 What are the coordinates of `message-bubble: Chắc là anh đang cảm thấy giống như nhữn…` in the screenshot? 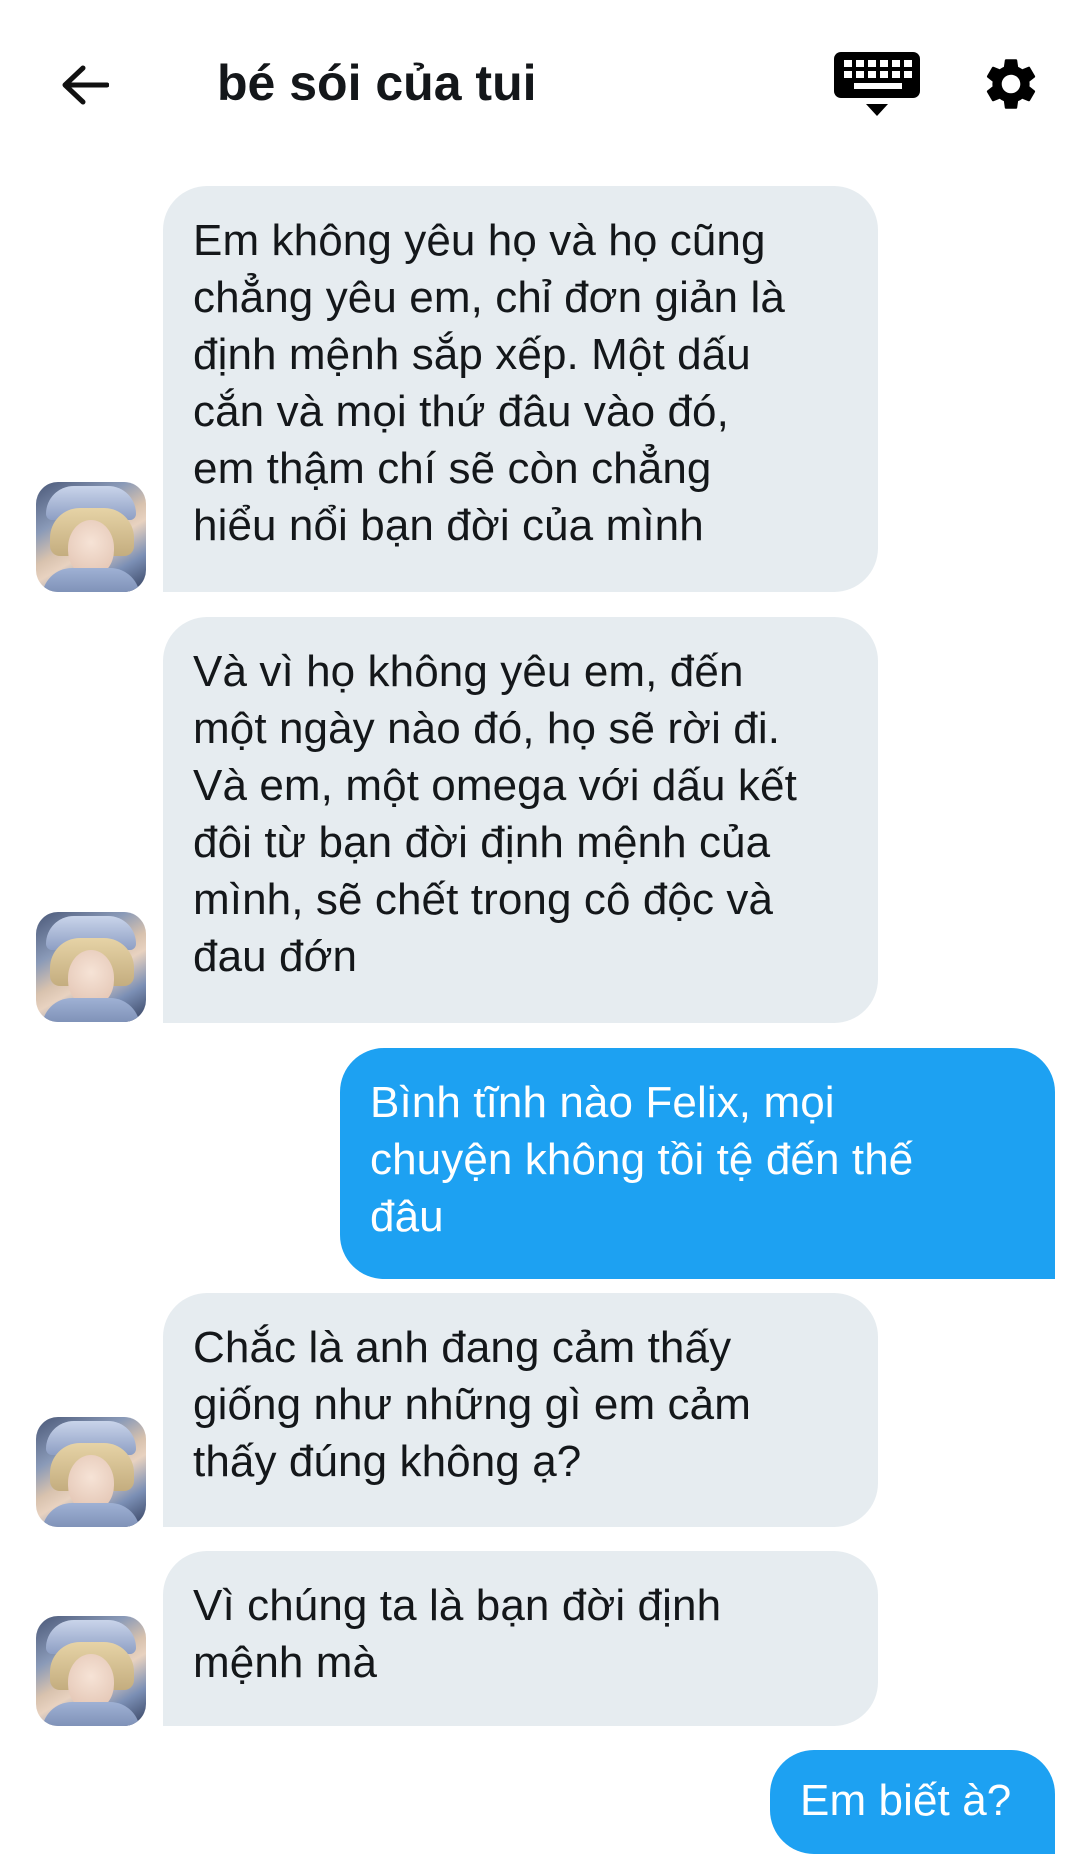 It's located at (520, 1410).